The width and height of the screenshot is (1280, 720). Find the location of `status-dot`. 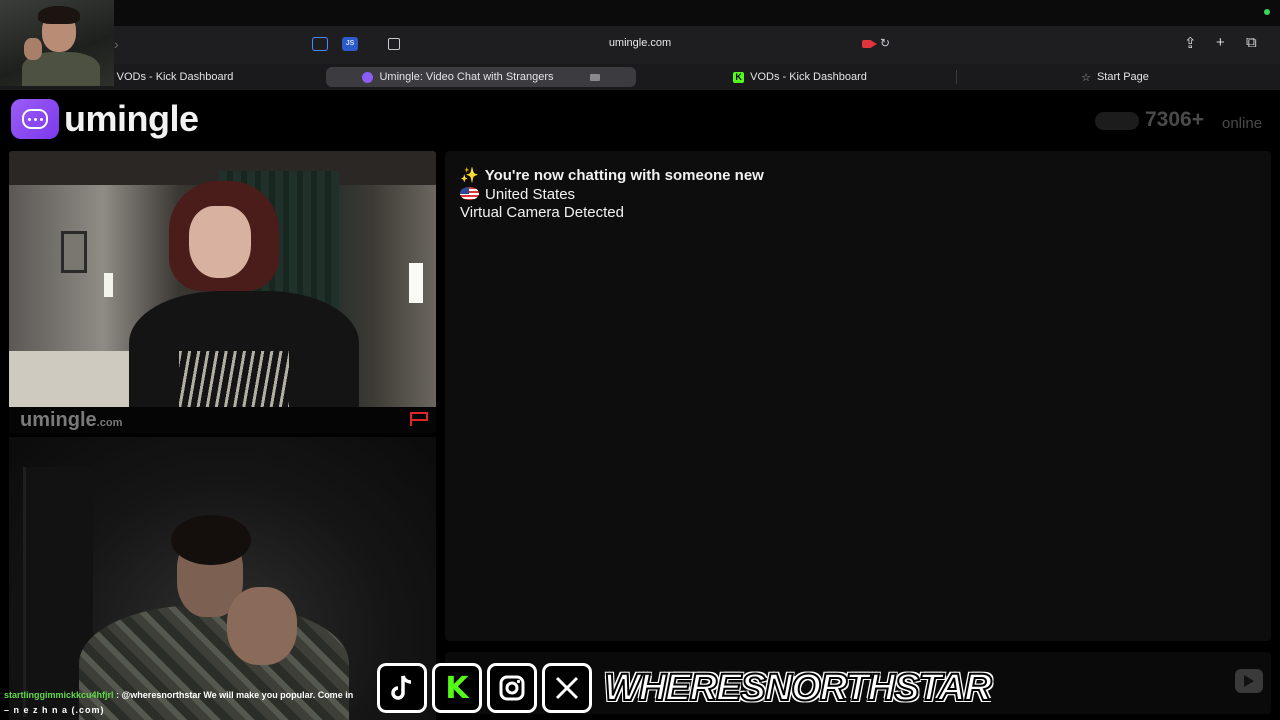

status-dot is located at coordinates (1267, 12).